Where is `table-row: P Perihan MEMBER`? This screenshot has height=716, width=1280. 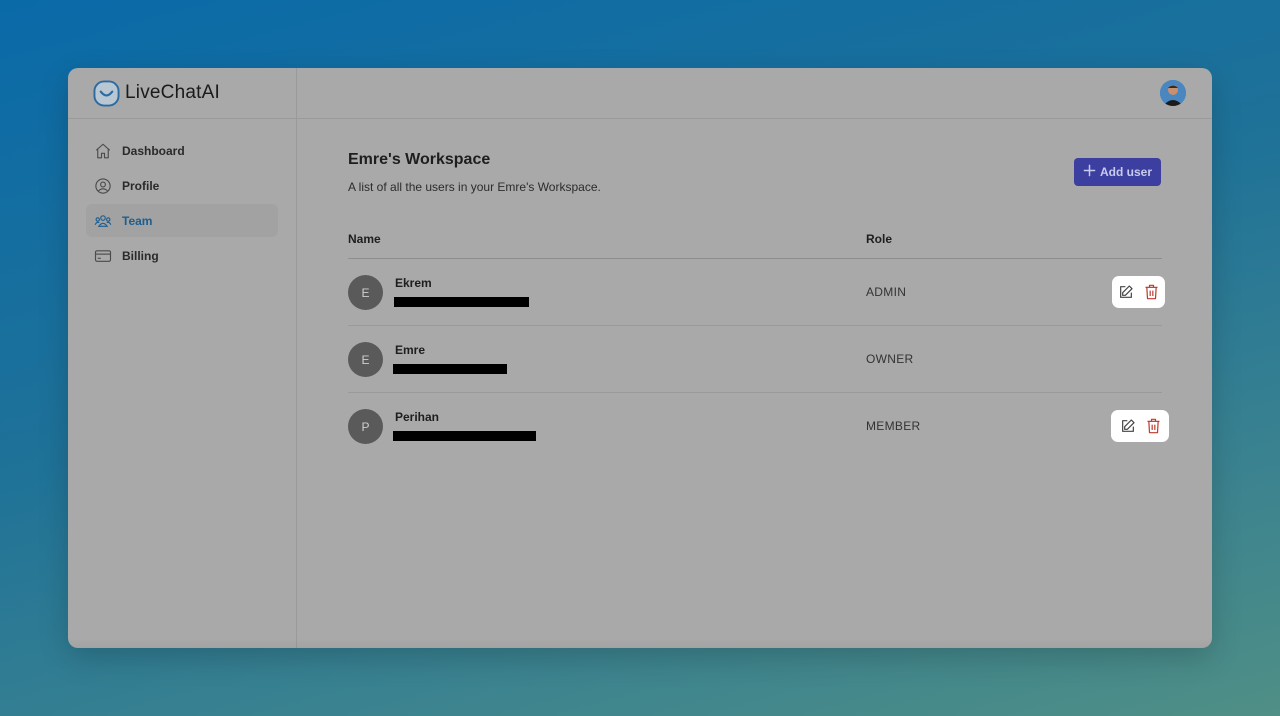 table-row: P Perihan MEMBER is located at coordinates (758, 426).